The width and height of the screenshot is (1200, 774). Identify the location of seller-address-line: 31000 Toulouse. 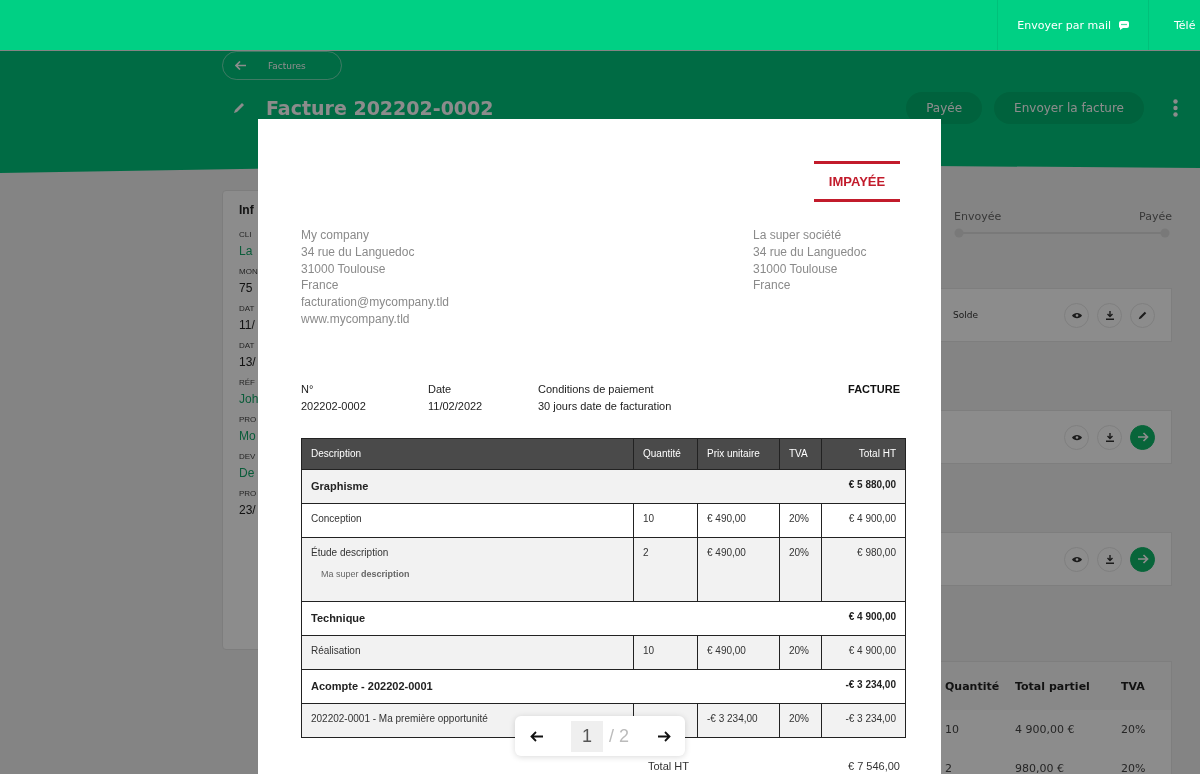
(344, 269).